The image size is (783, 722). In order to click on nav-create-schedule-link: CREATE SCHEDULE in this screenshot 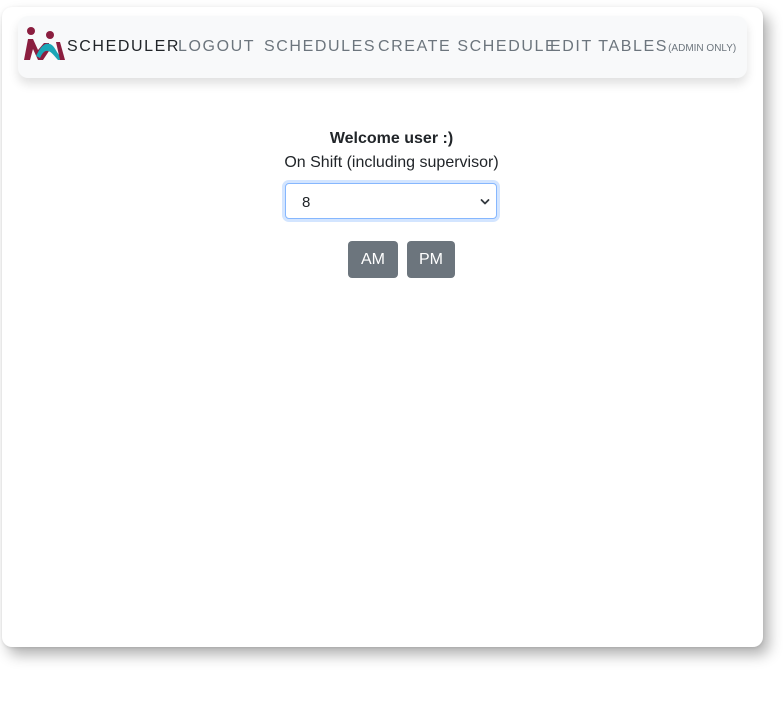, I will do `click(467, 47)`.